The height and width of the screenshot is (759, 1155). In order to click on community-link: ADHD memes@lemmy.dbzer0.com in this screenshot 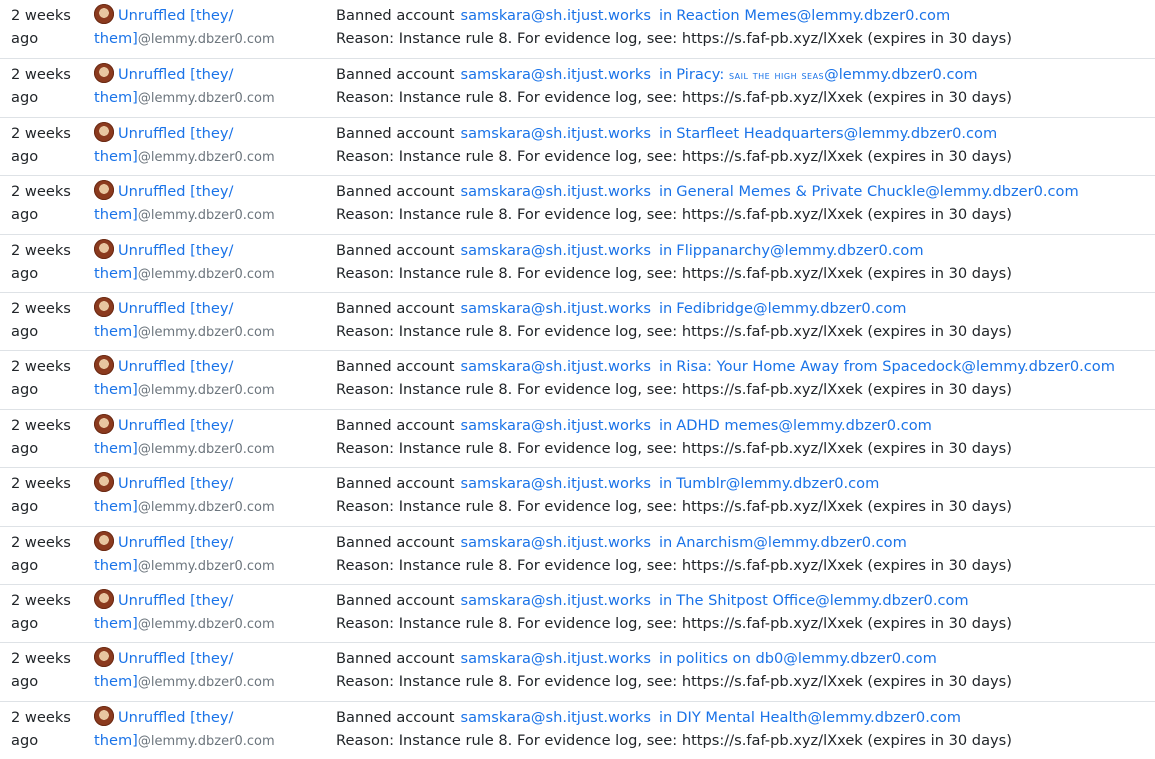, I will do `click(804, 425)`.